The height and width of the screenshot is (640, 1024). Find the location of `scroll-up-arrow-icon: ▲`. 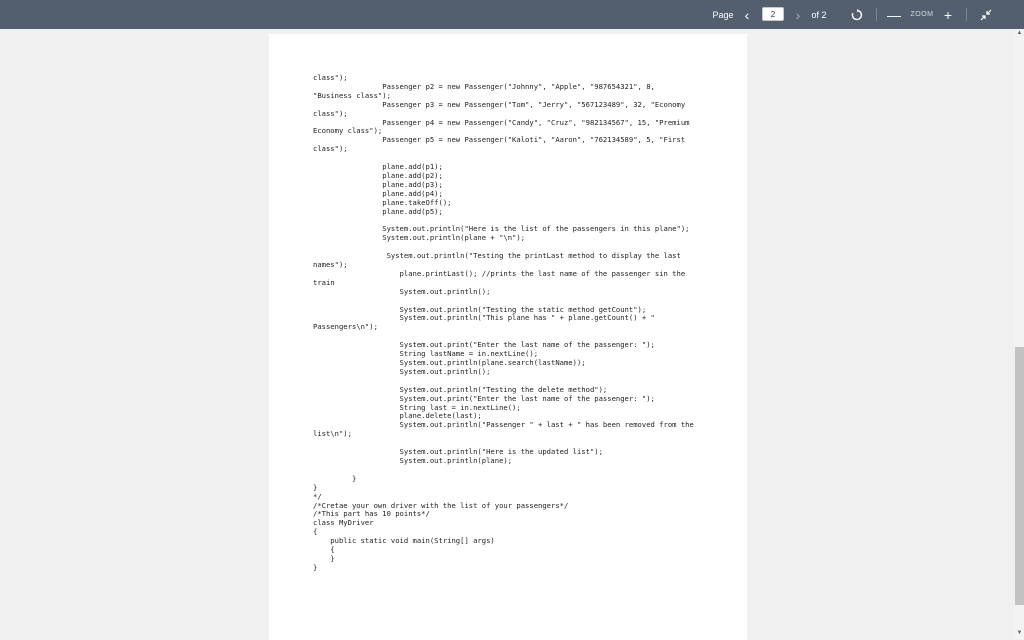

scroll-up-arrow-icon: ▲ is located at coordinates (1019, 33).